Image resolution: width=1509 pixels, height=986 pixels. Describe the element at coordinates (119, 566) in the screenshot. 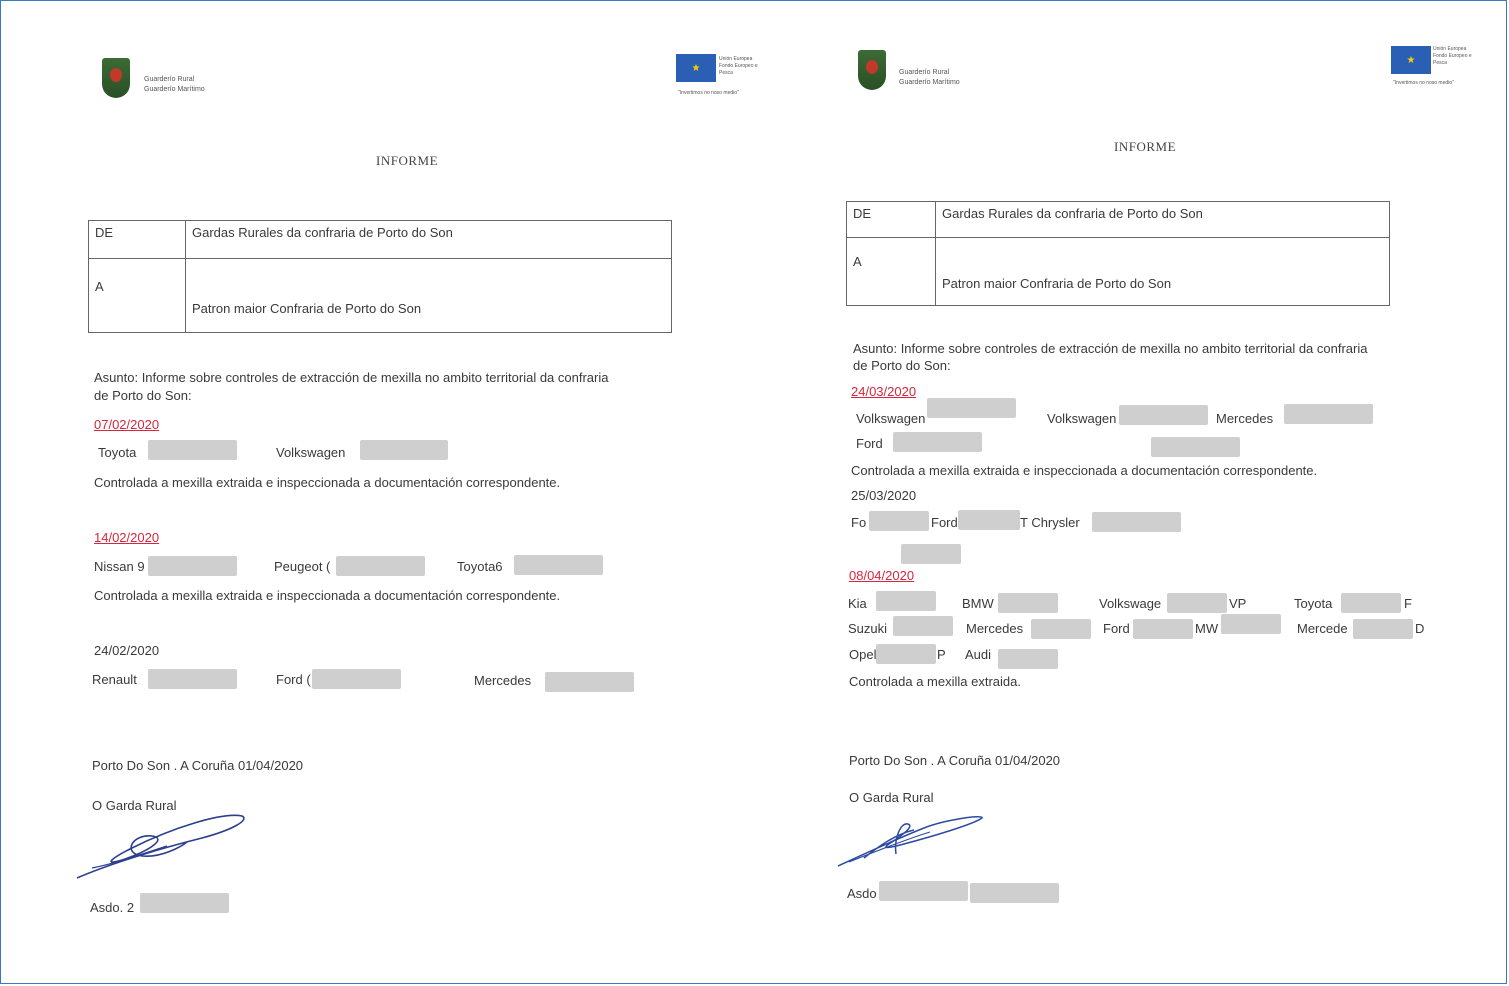

I see `vehicle-label: Nissan 9` at that location.